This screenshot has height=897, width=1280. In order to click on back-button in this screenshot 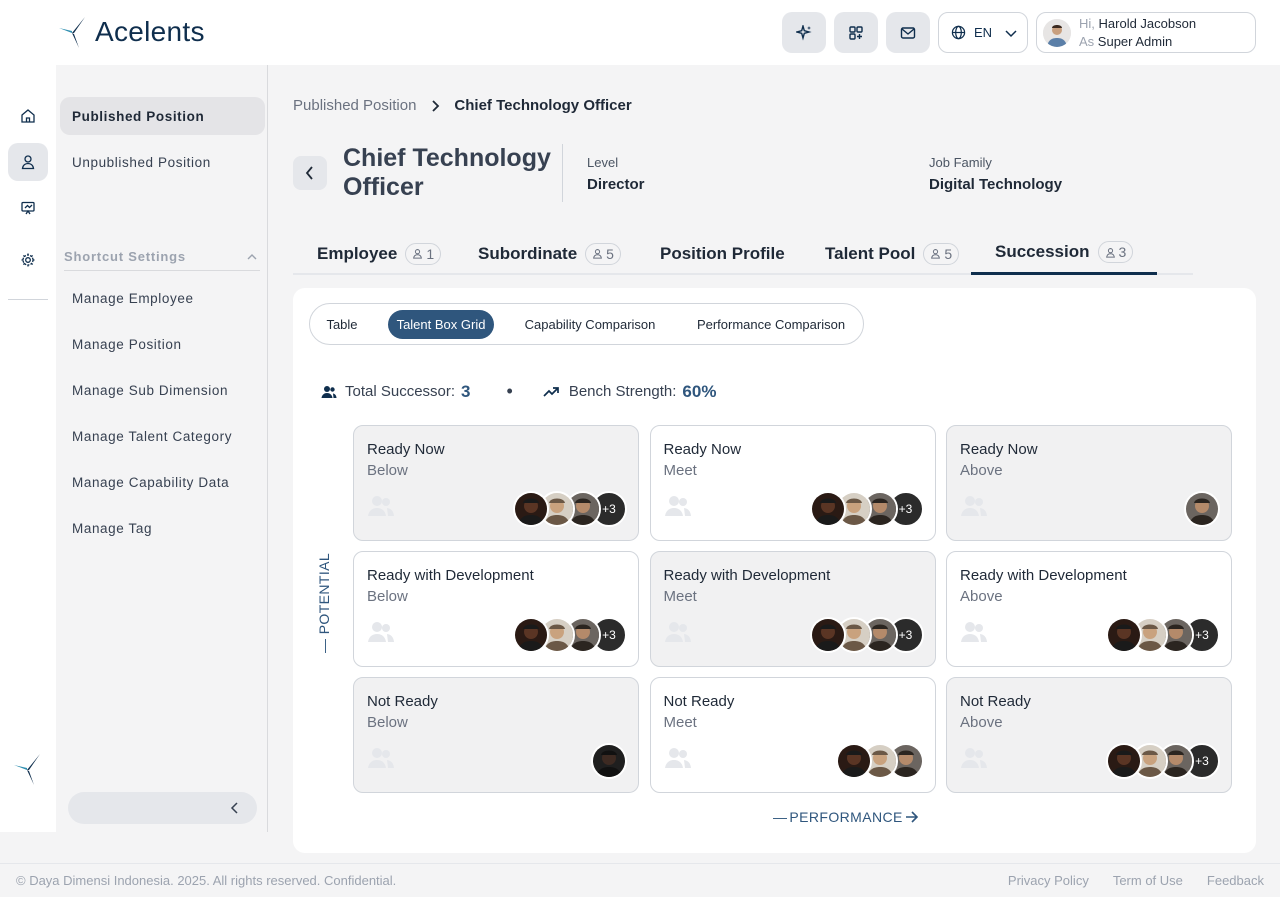, I will do `click(310, 173)`.